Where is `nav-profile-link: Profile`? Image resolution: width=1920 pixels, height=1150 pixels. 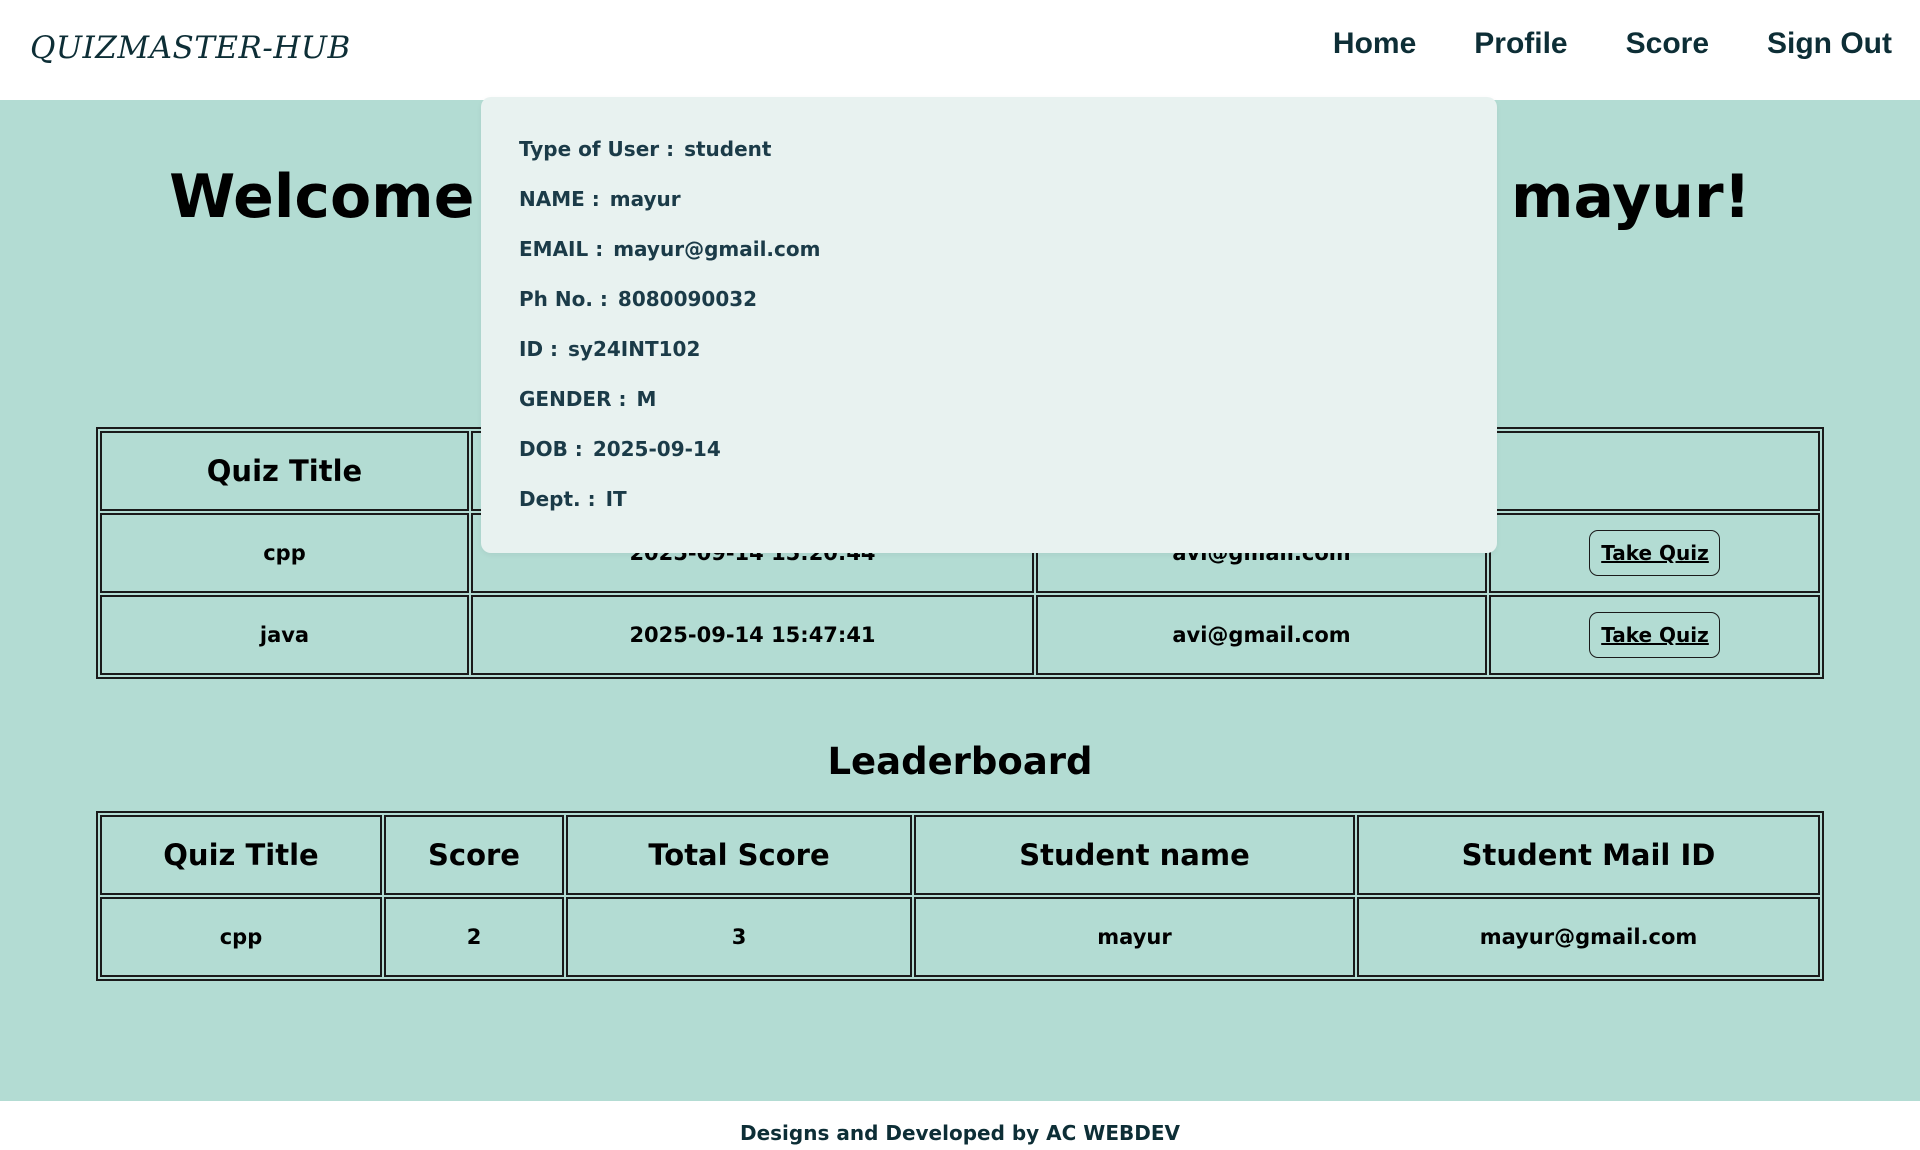 nav-profile-link: Profile is located at coordinates (1520, 44).